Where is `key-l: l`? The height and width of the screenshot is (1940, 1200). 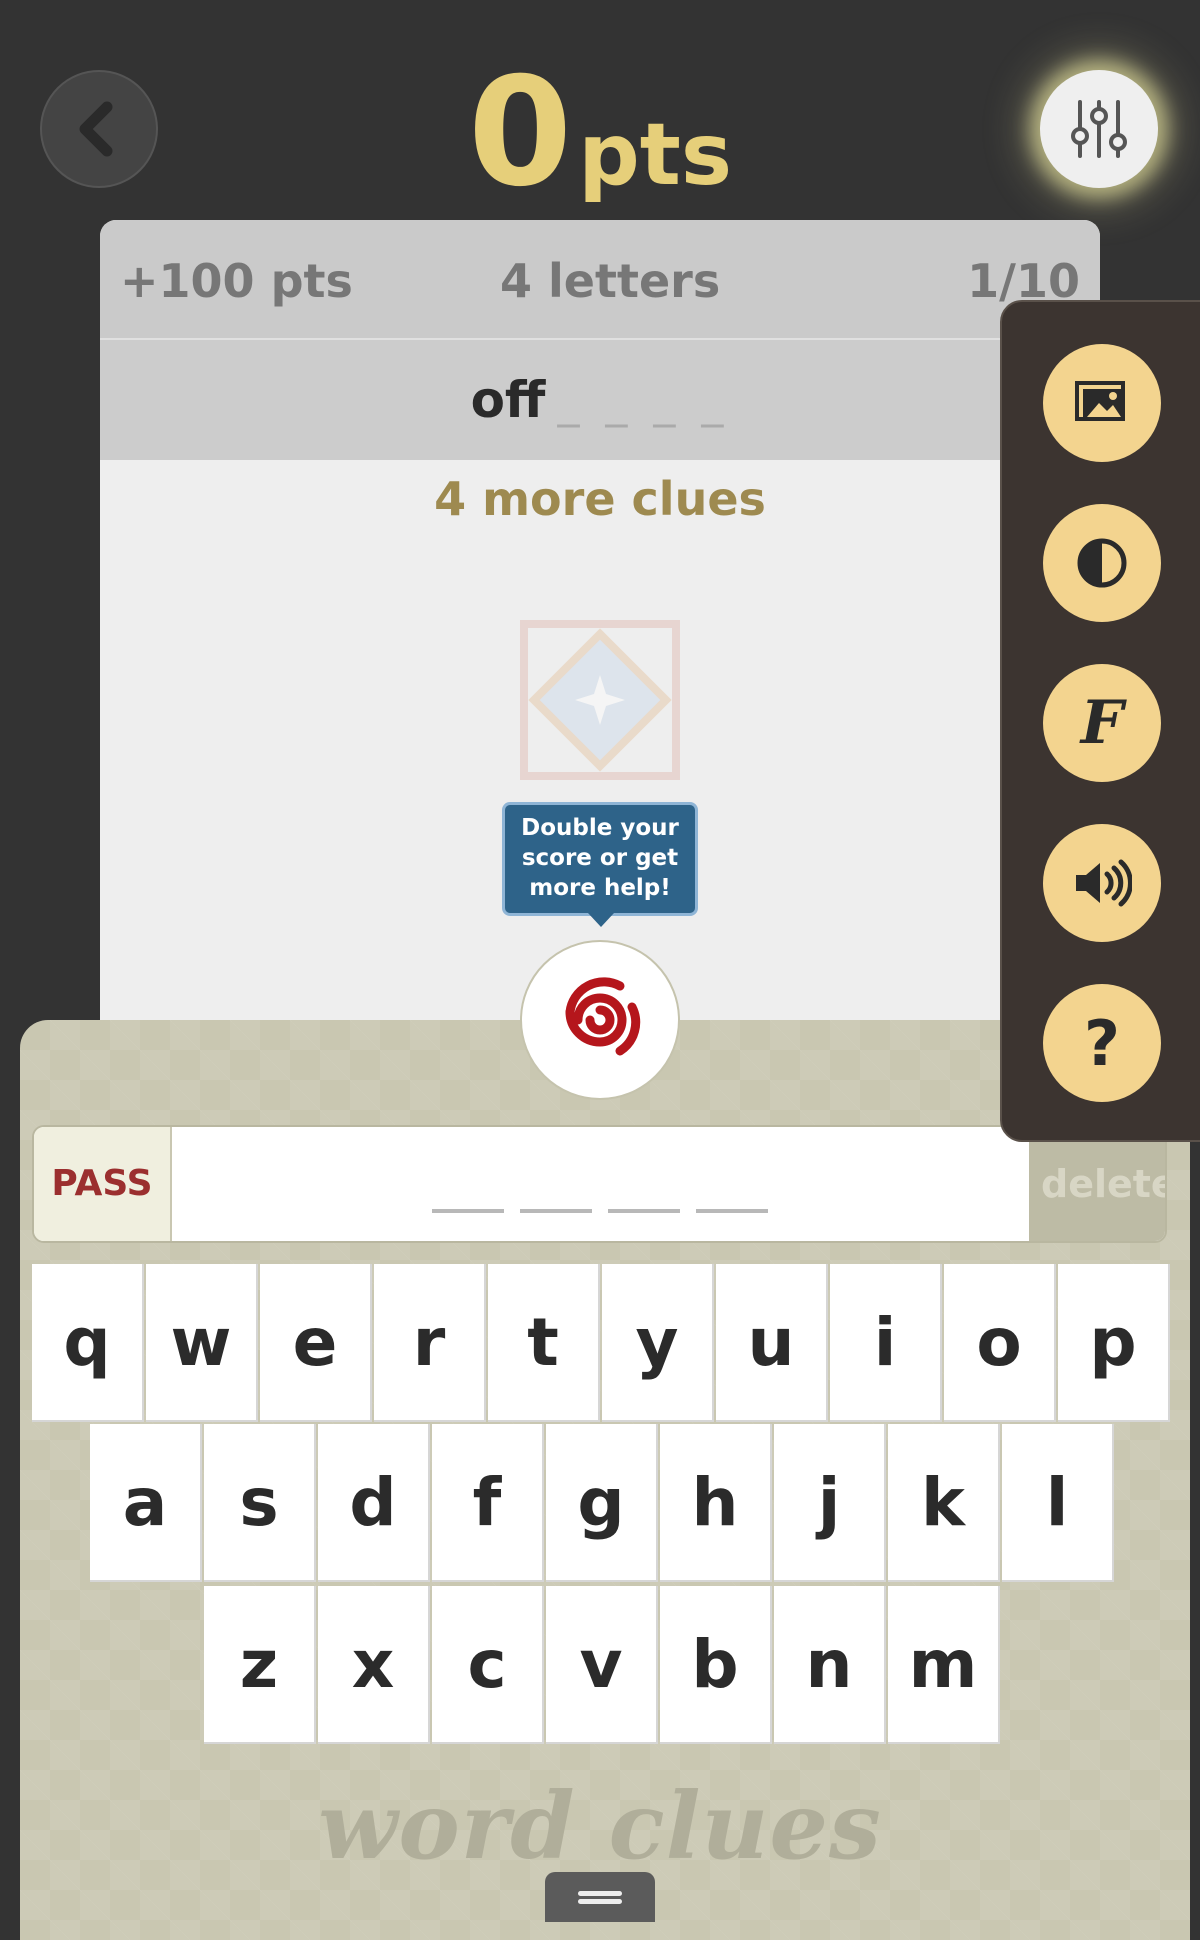 key-l: l is located at coordinates (1058, 1503).